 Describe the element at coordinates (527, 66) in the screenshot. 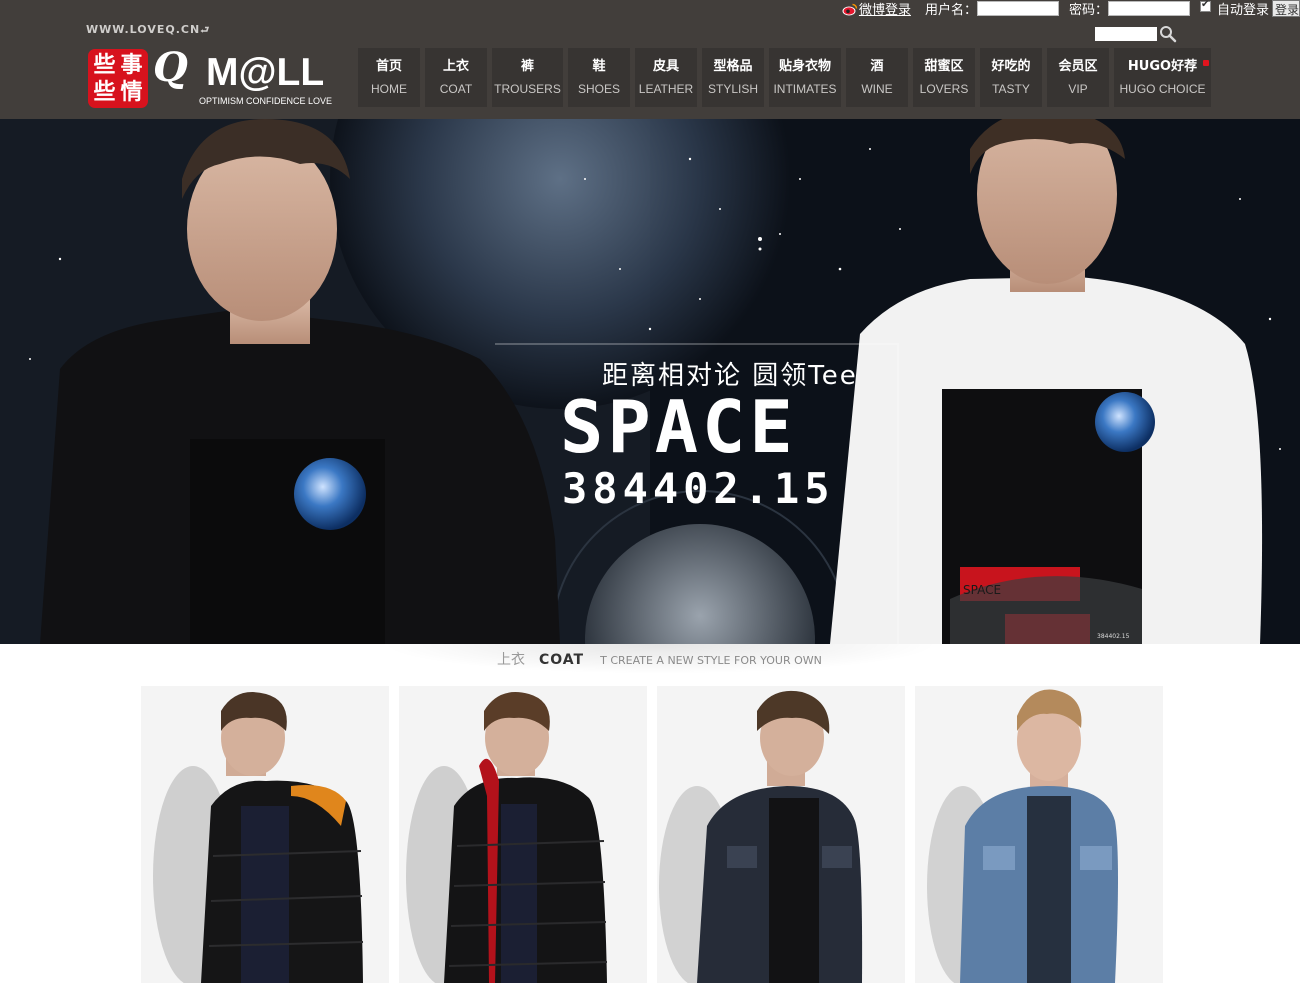

I see `nav-label-zh: 裤` at that location.